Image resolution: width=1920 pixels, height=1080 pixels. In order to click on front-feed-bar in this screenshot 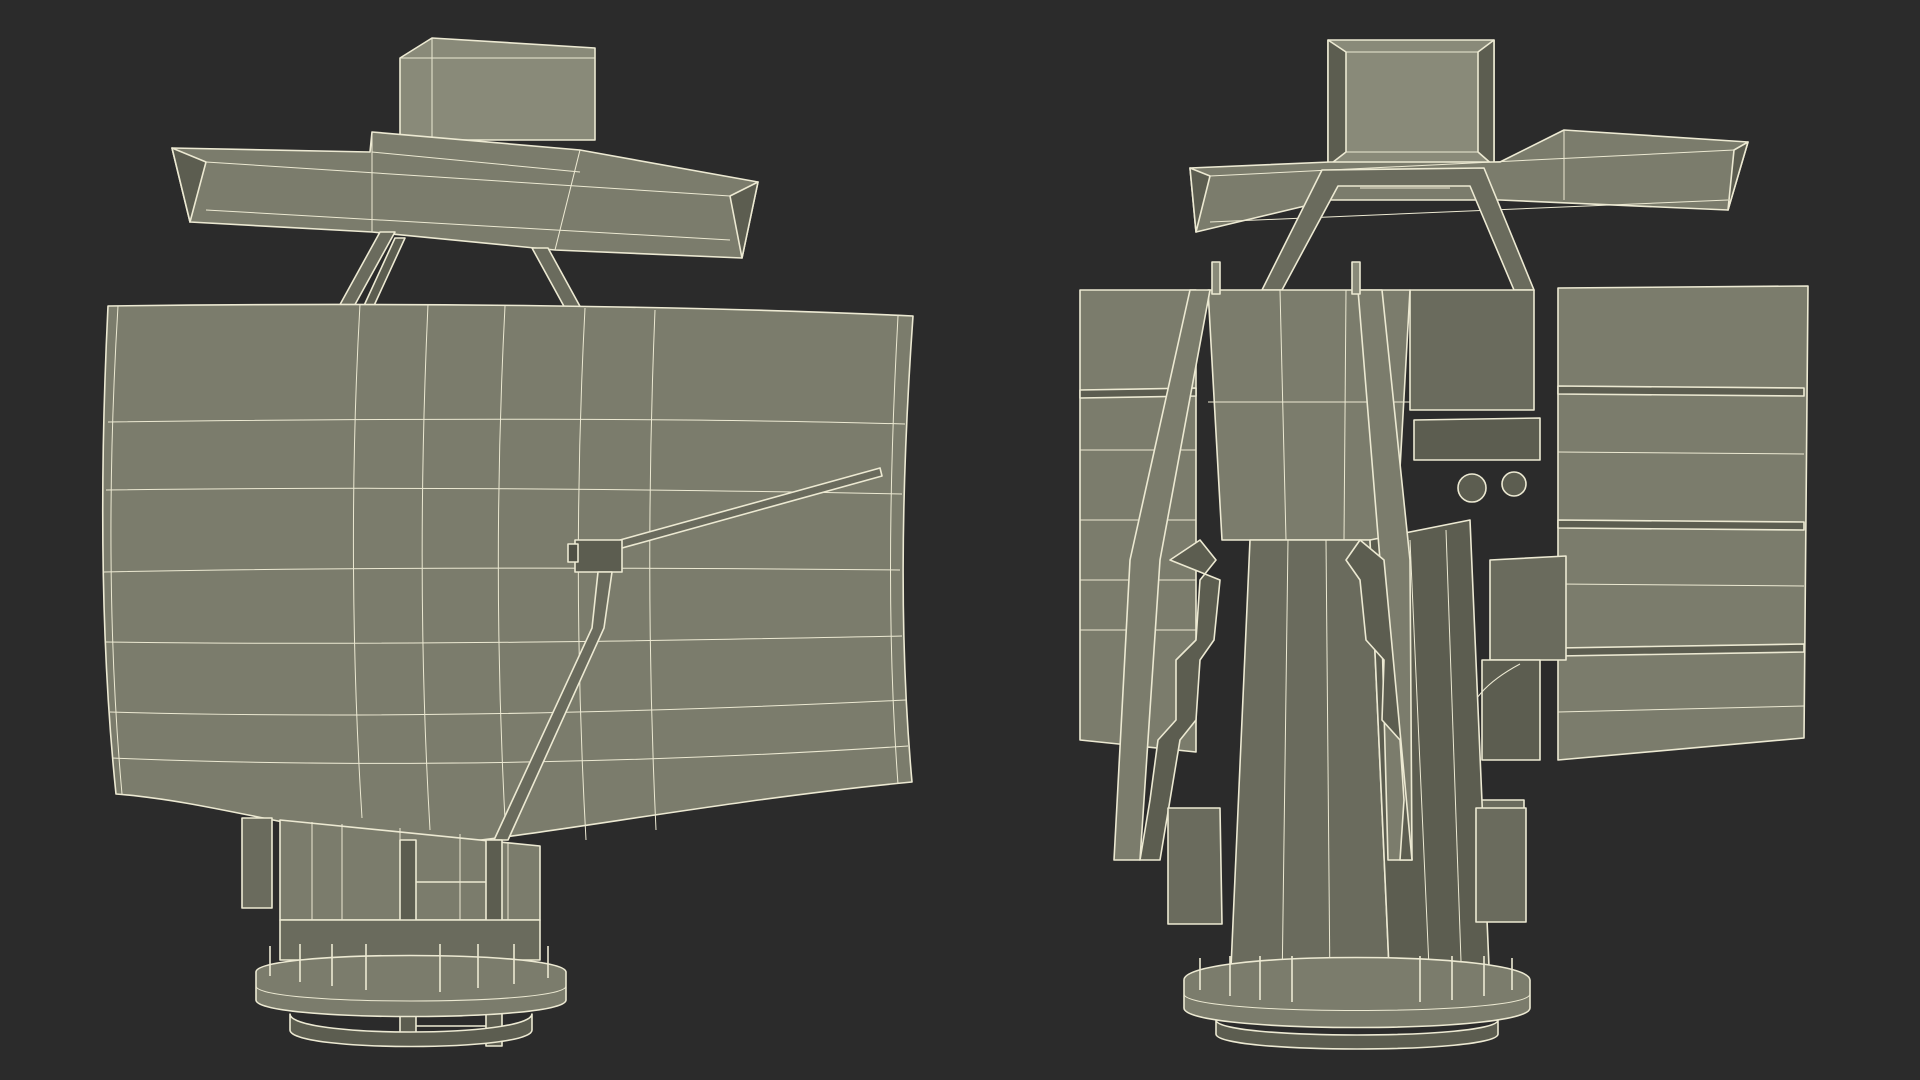, I will do `click(465, 195)`.